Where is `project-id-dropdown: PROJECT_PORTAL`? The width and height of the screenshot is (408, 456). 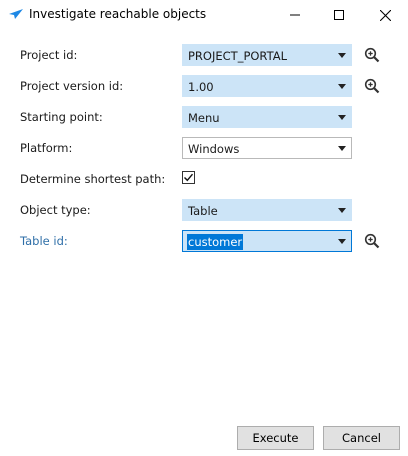 project-id-dropdown: PROJECT_PORTAL is located at coordinates (267, 55).